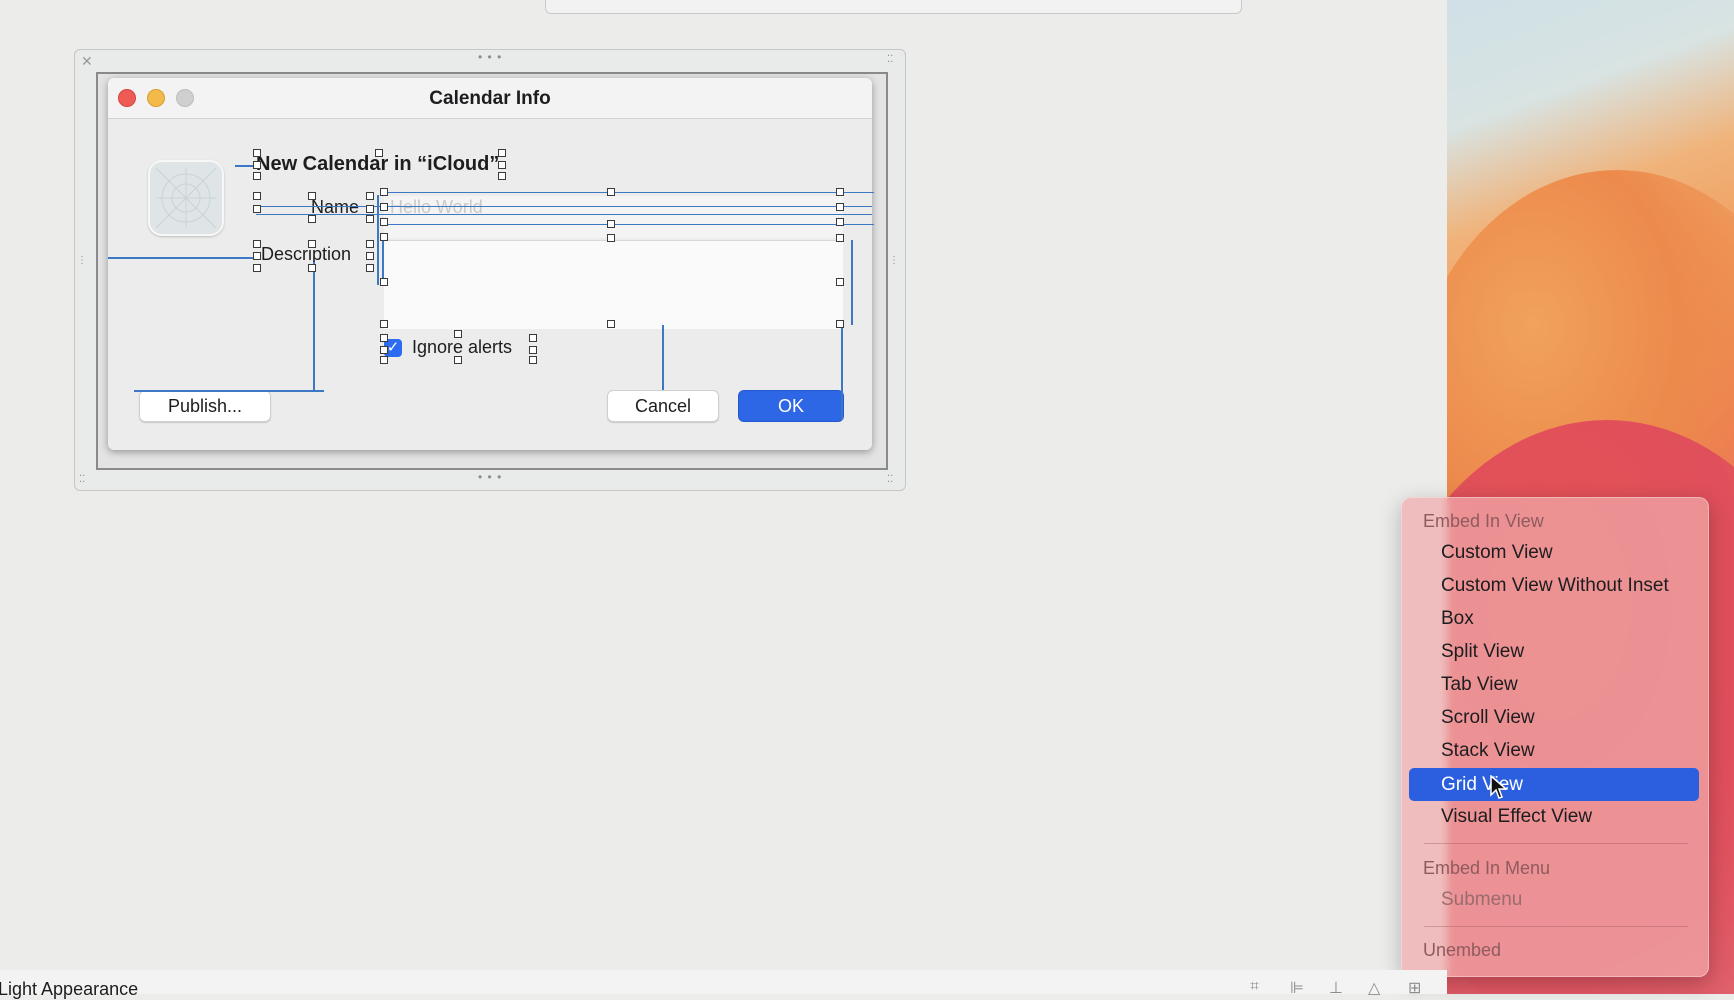  Describe the element at coordinates (1554, 784) in the screenshot. I see `menu-item-grid-view: Grid View` at that location.